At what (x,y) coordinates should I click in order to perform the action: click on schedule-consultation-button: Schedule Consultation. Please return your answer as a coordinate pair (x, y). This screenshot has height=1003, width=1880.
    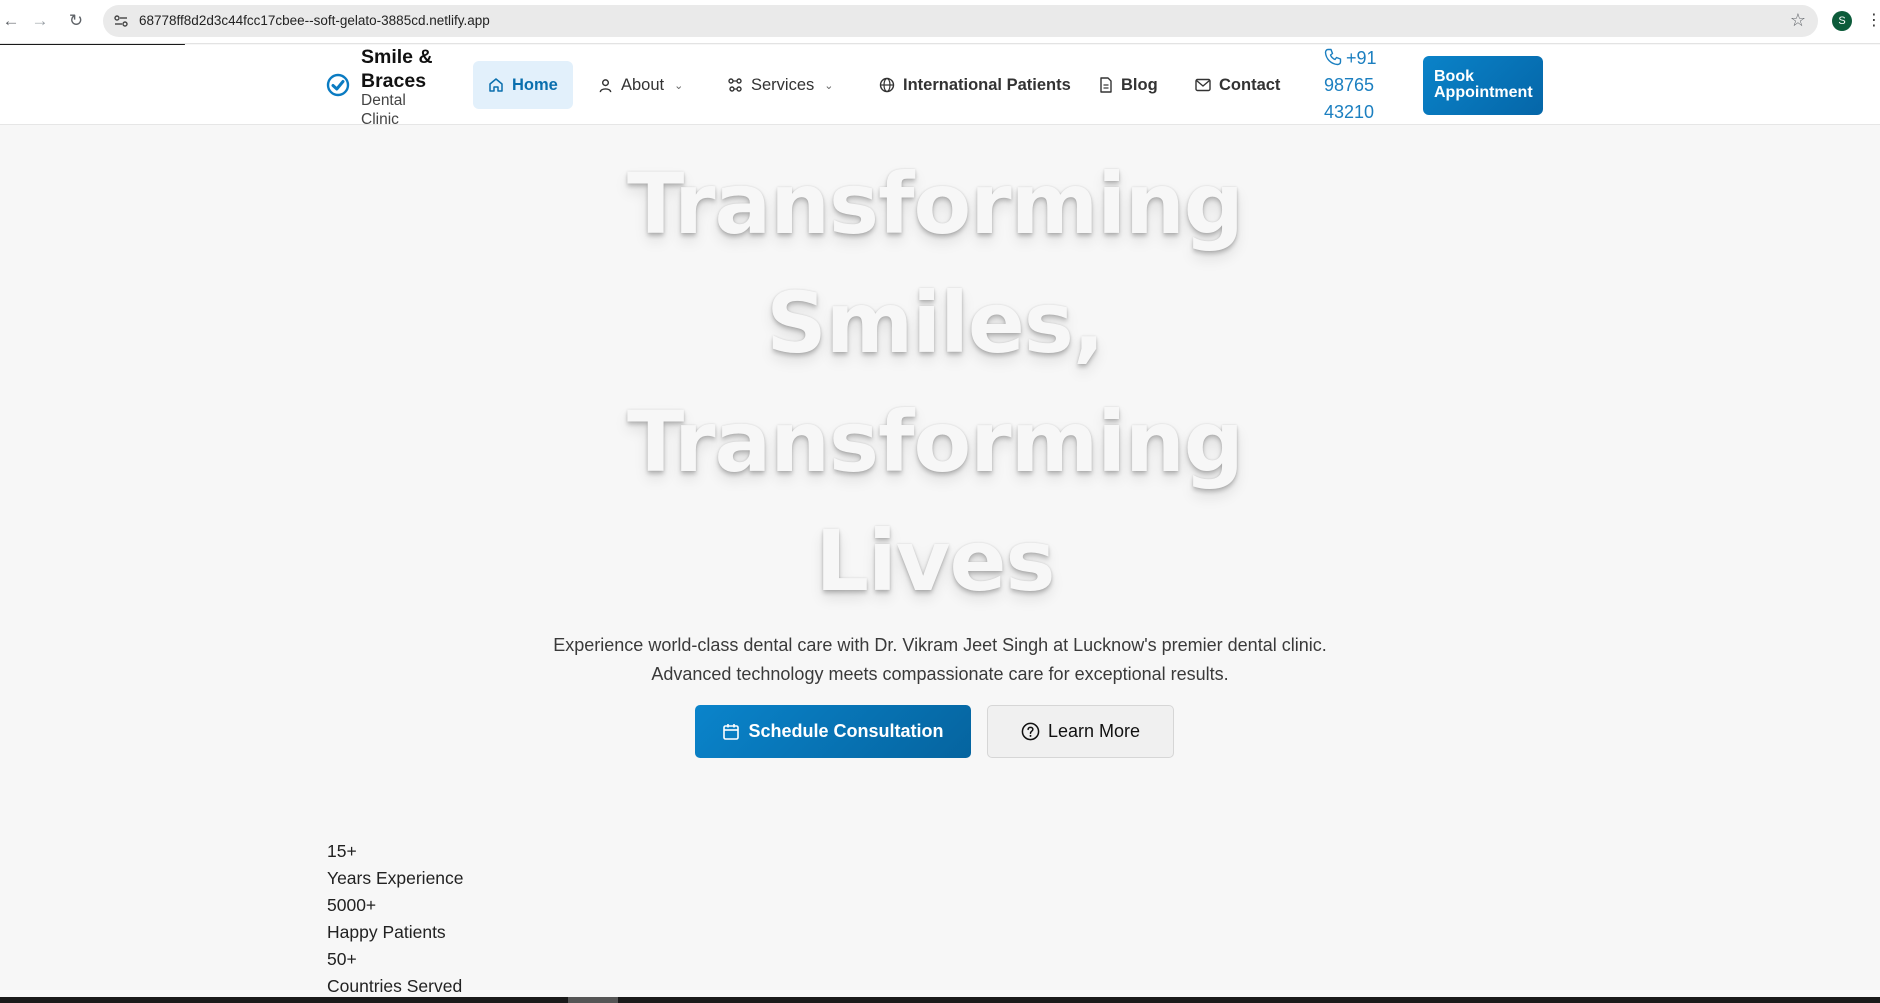
    Looking at the image, I should click on (833, 731).